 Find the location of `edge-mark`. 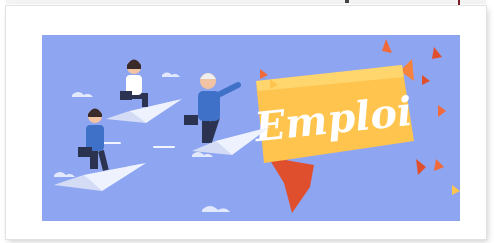

edge-mark is located at coordinates (347, 1).